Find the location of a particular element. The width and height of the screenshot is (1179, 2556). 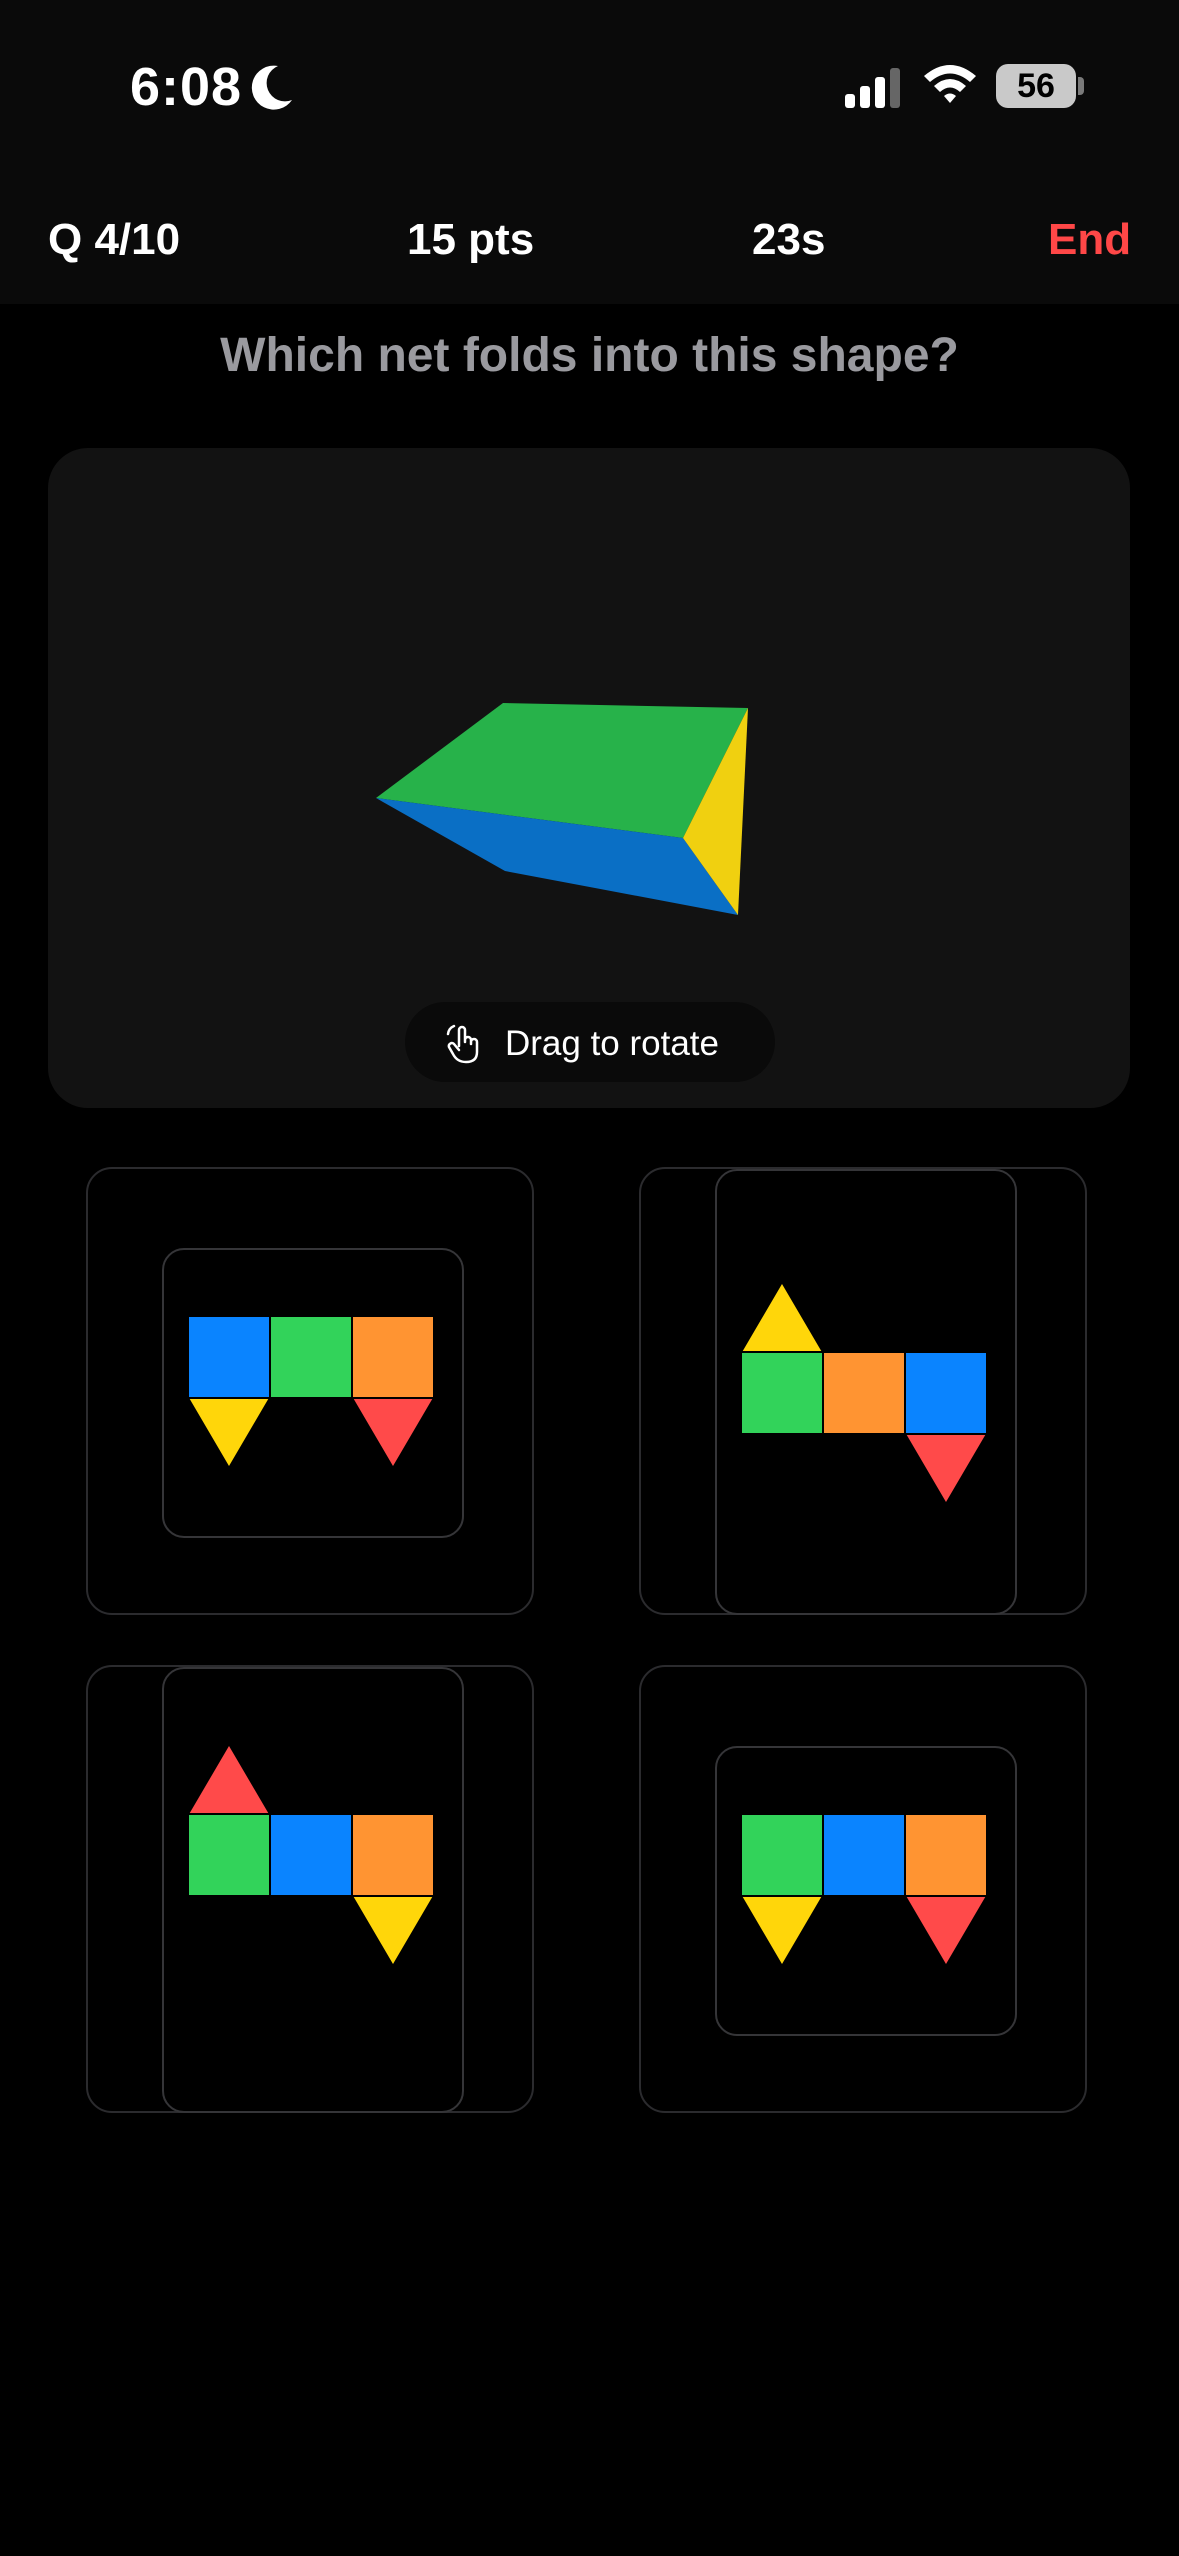

option-4-net is located at coordinates (864, 1890).